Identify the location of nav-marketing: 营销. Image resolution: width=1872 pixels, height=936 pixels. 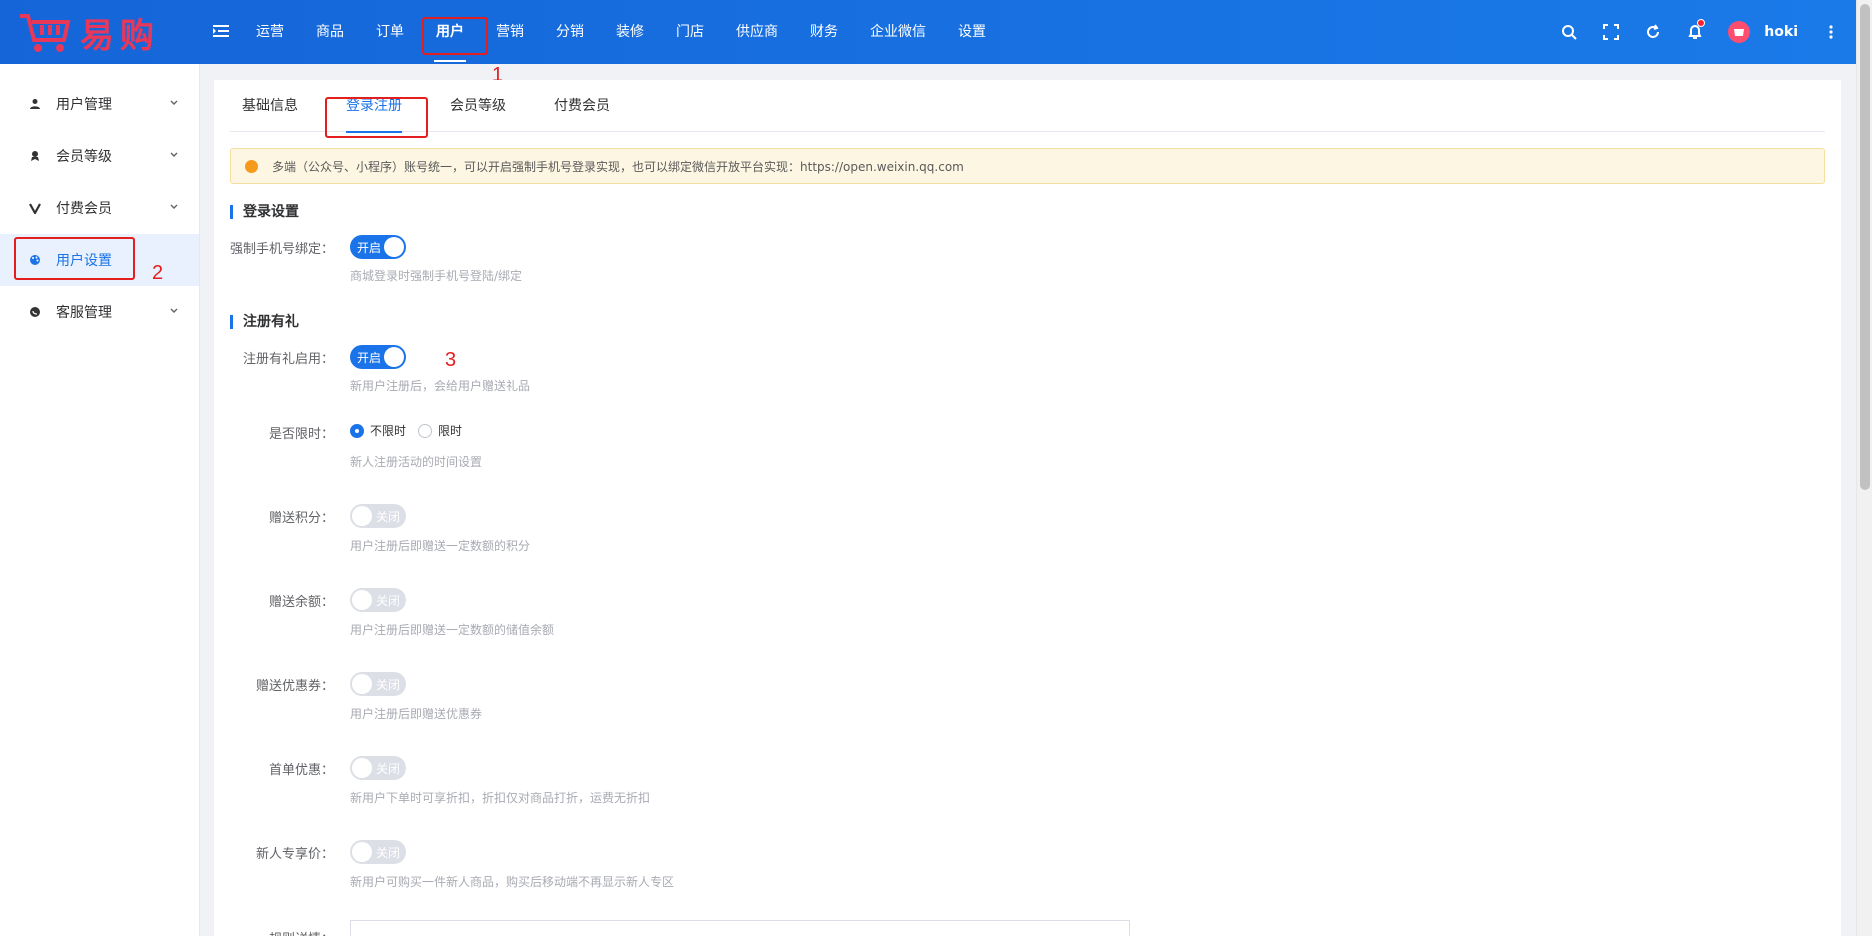
(510, 32).